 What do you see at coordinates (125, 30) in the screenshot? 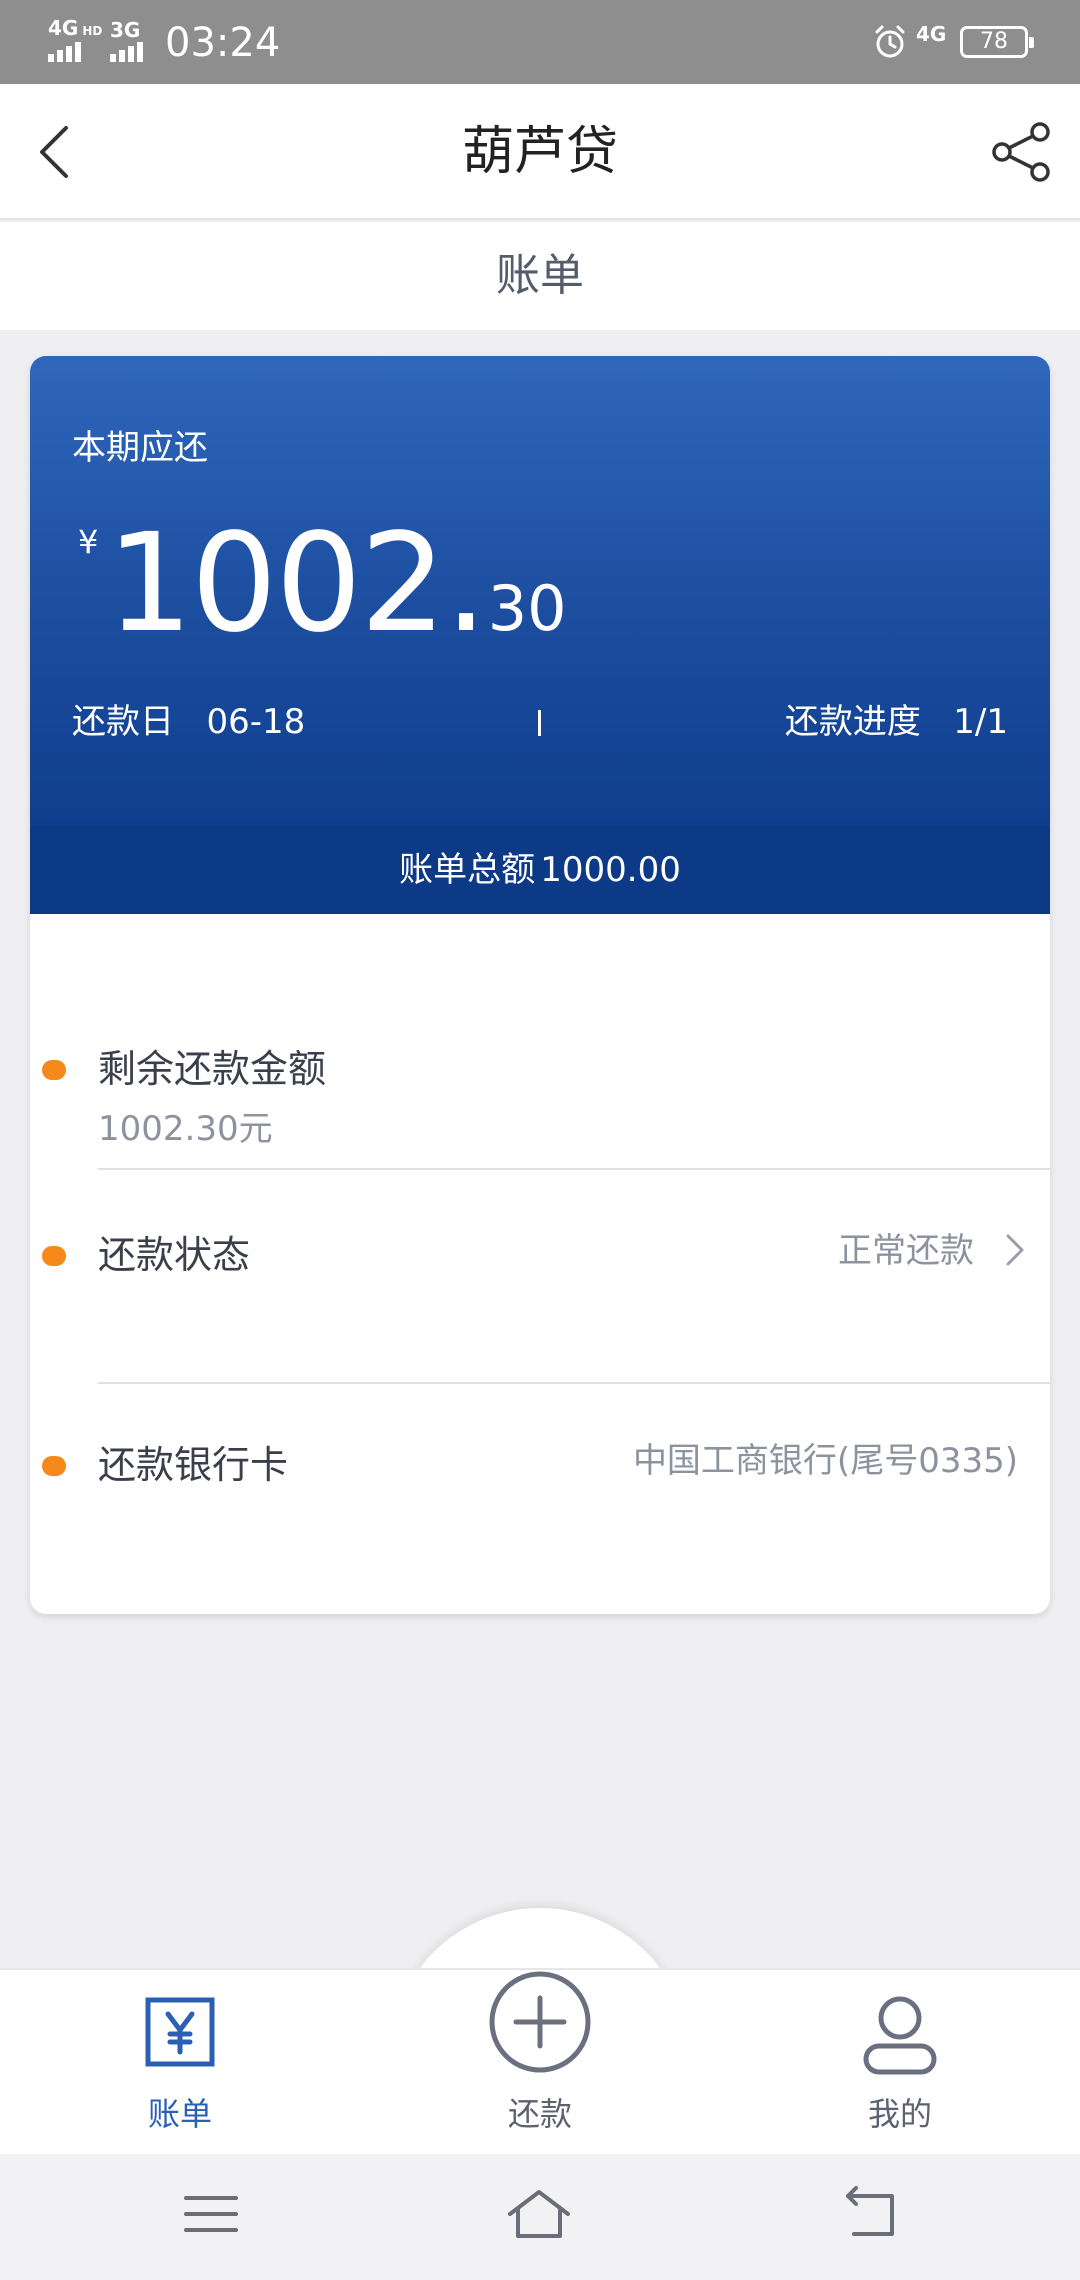
I see `sim2-network-label: 3G` at bounding box center [125, 30].